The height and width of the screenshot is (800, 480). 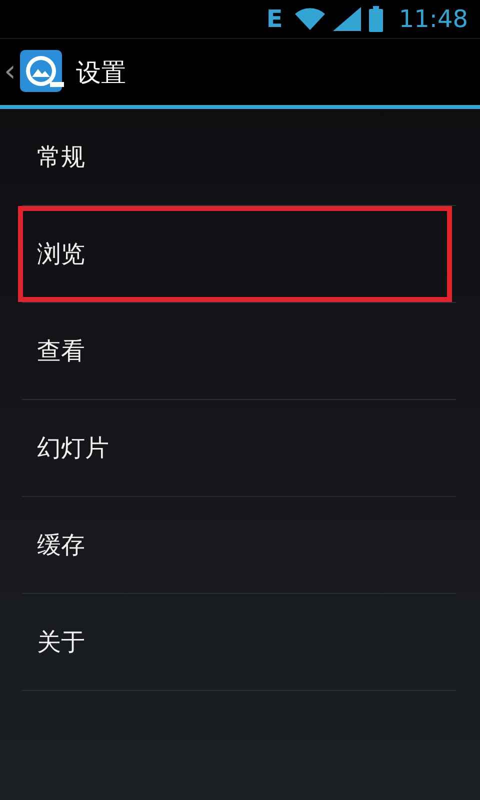 What do you see at coordinates (274, 19) in the screenshot?
I see `network-type: E` at bounding box center [274, 19].